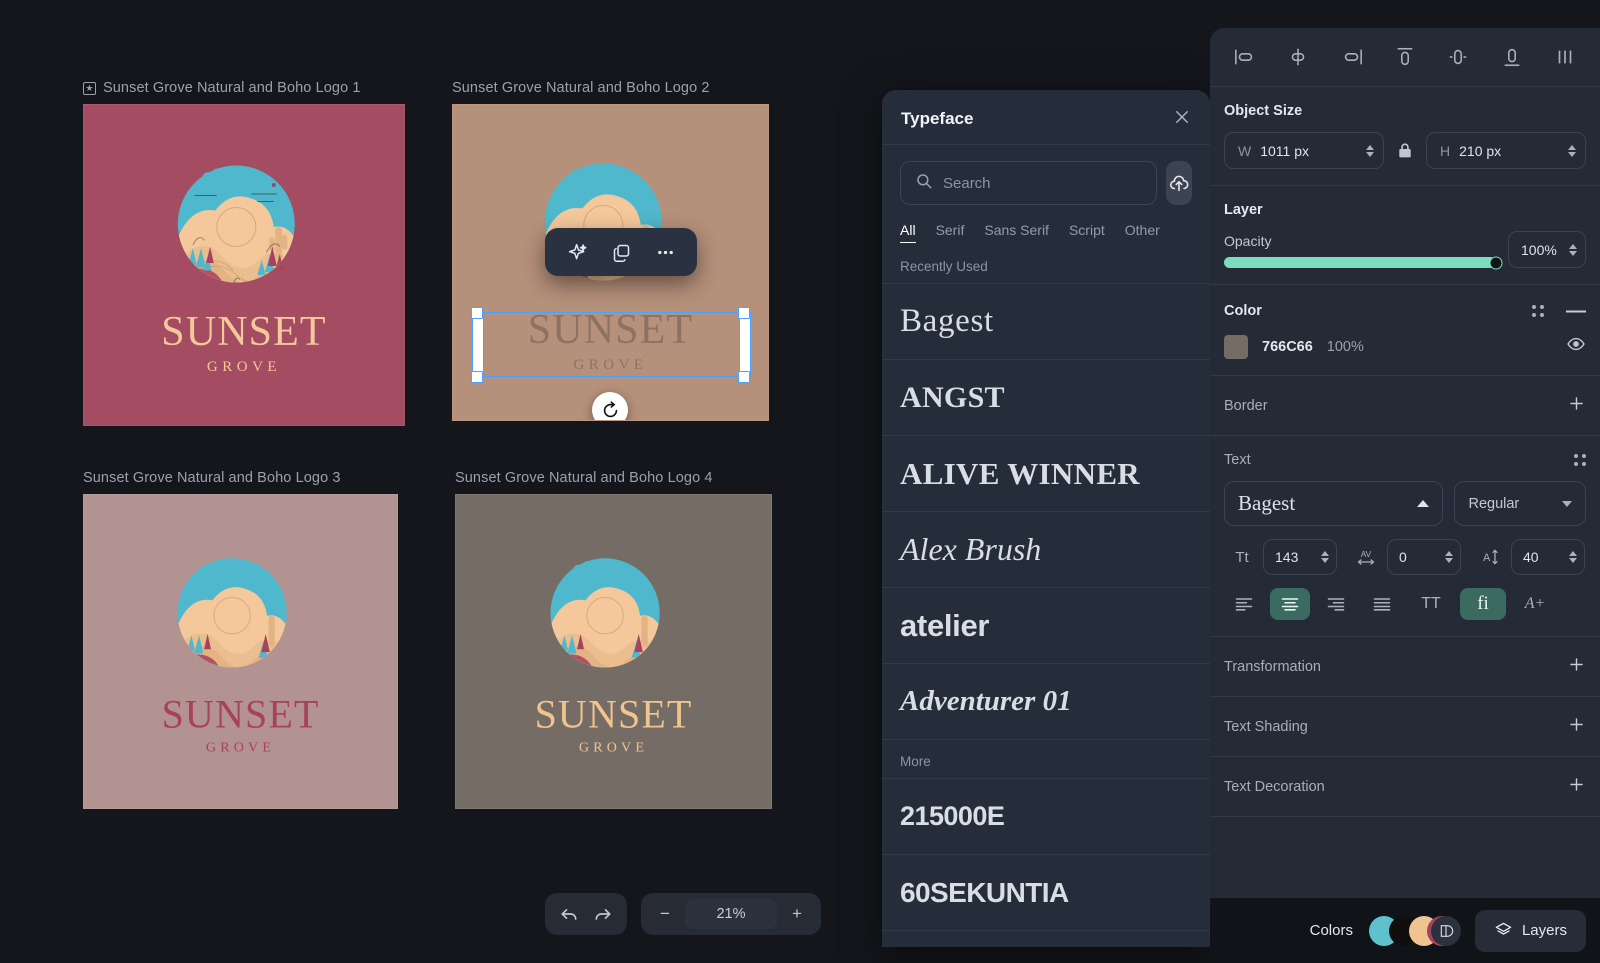 Image resolution: width=1600 pixels, height=963 pixels. I want to click on font-item-atelier: atelier, so click(1046, 625).